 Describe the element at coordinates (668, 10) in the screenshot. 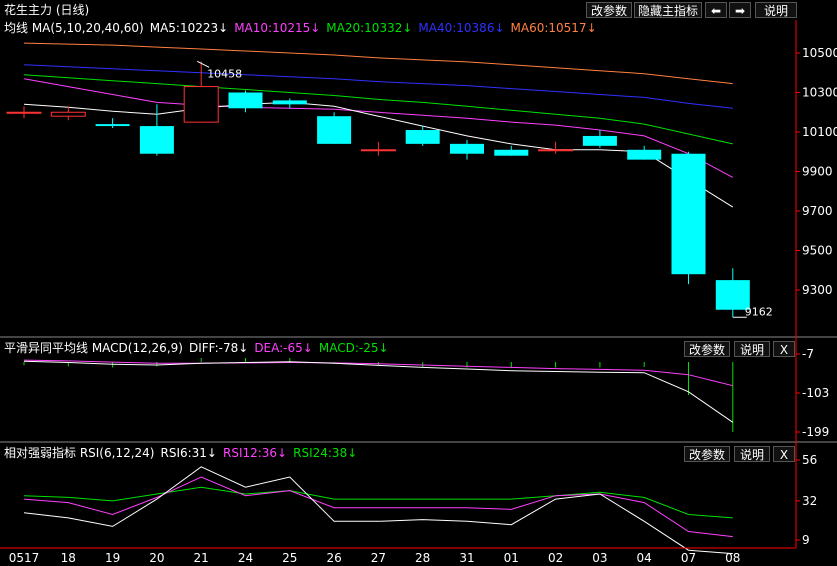

I see `hide-main-indicator-button: 隐藏主指标` at that location.